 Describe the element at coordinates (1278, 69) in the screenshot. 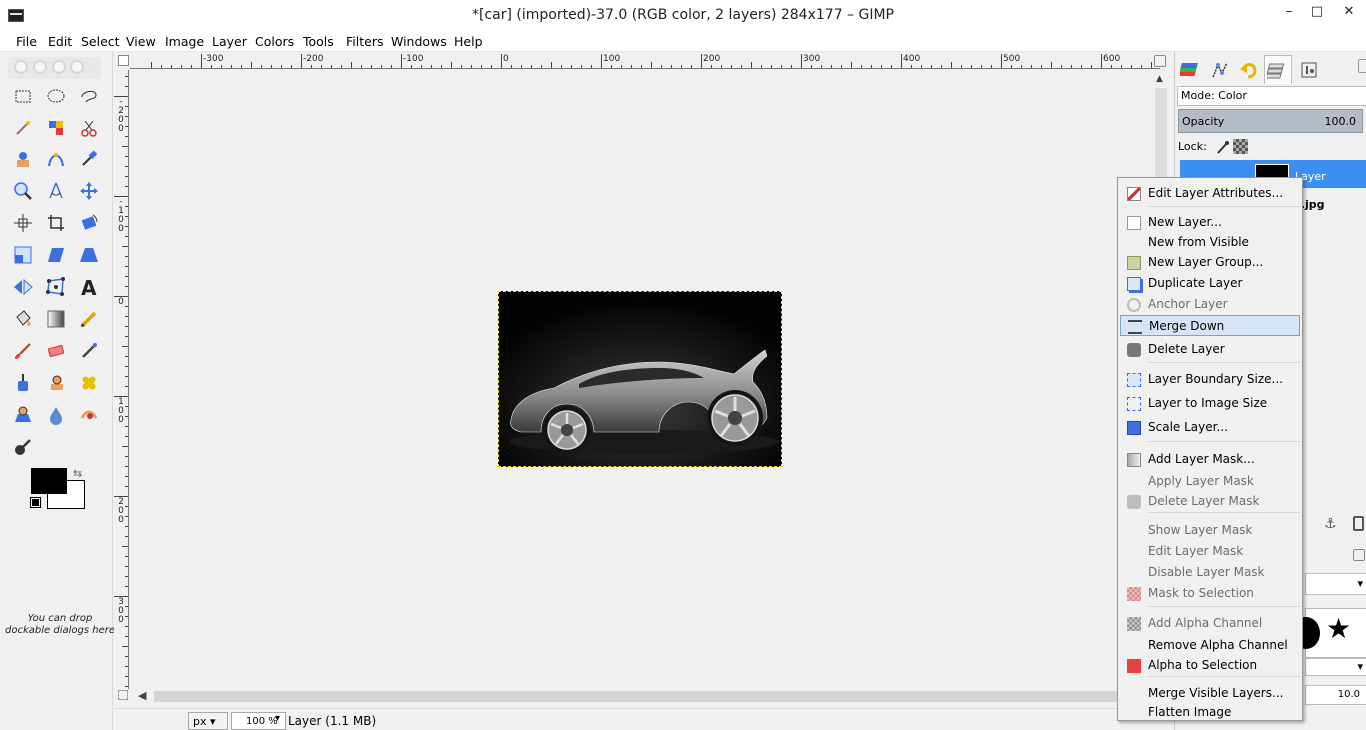

I see `paths-tab-icon` at that location.